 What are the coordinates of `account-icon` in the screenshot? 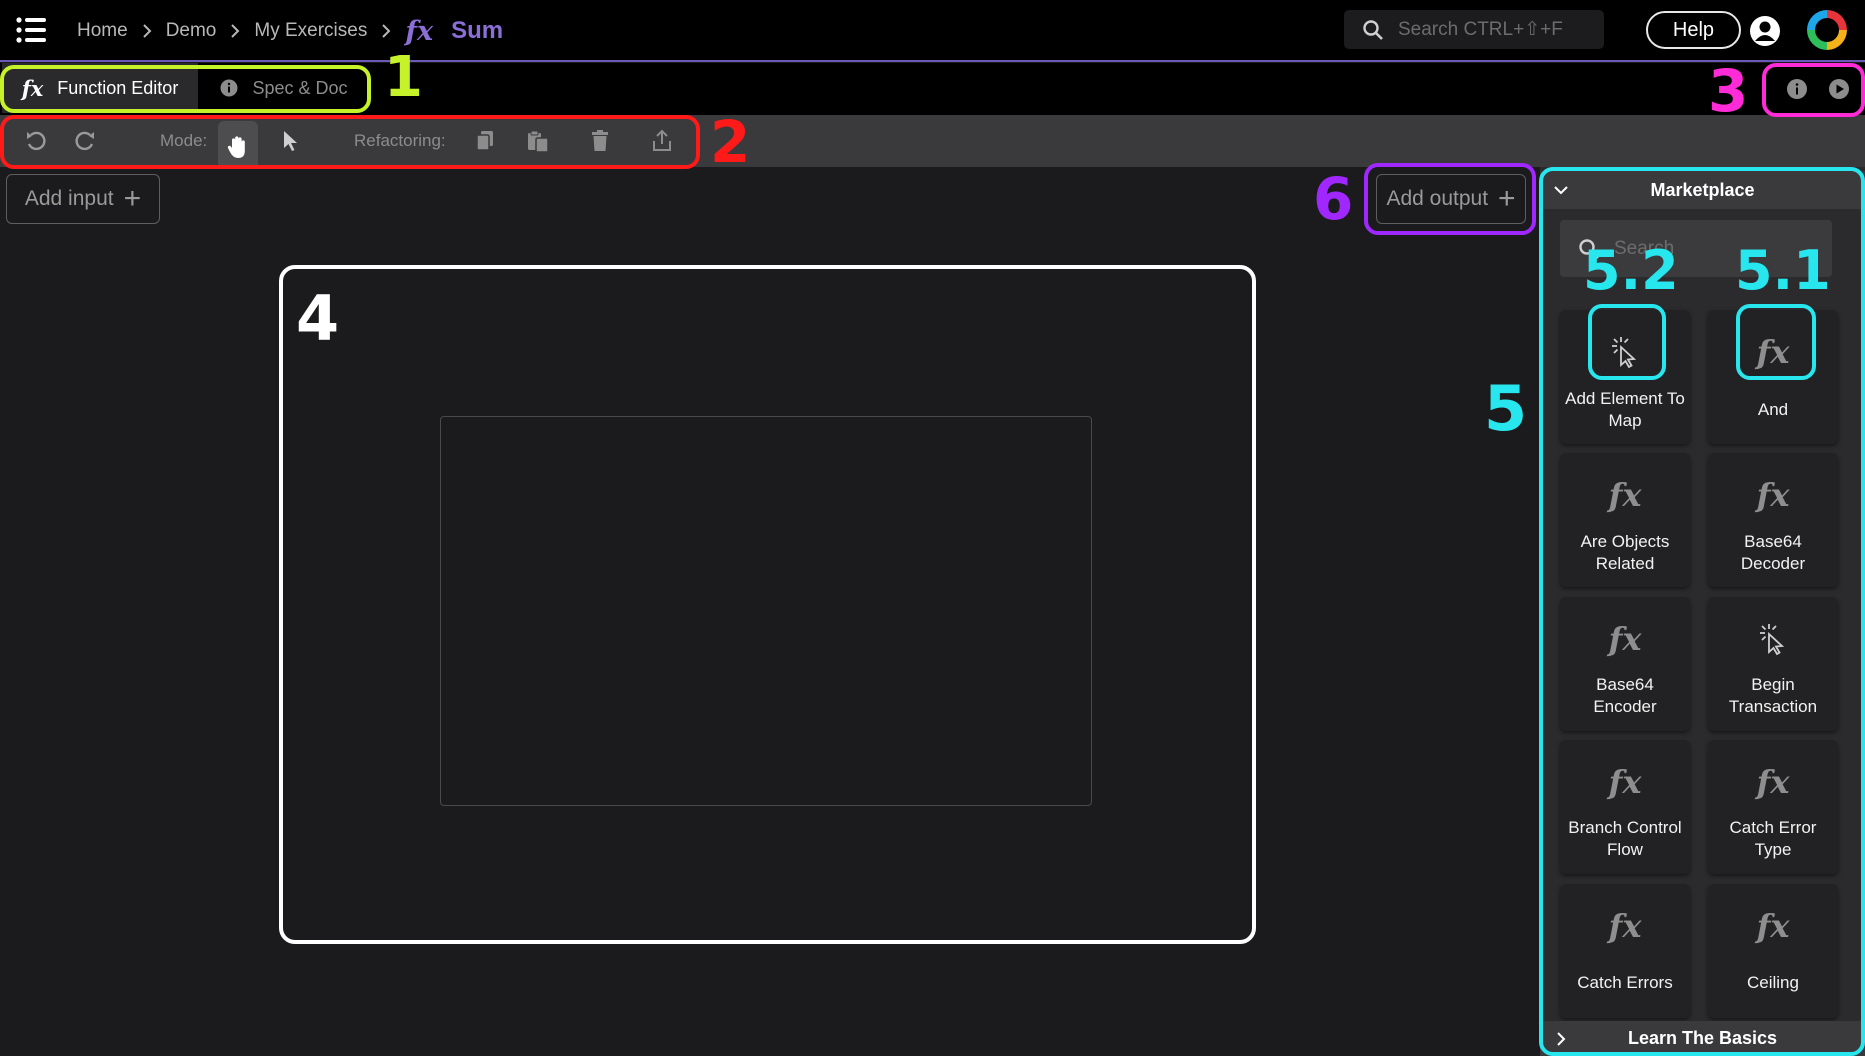 It's located at (1765, 31).